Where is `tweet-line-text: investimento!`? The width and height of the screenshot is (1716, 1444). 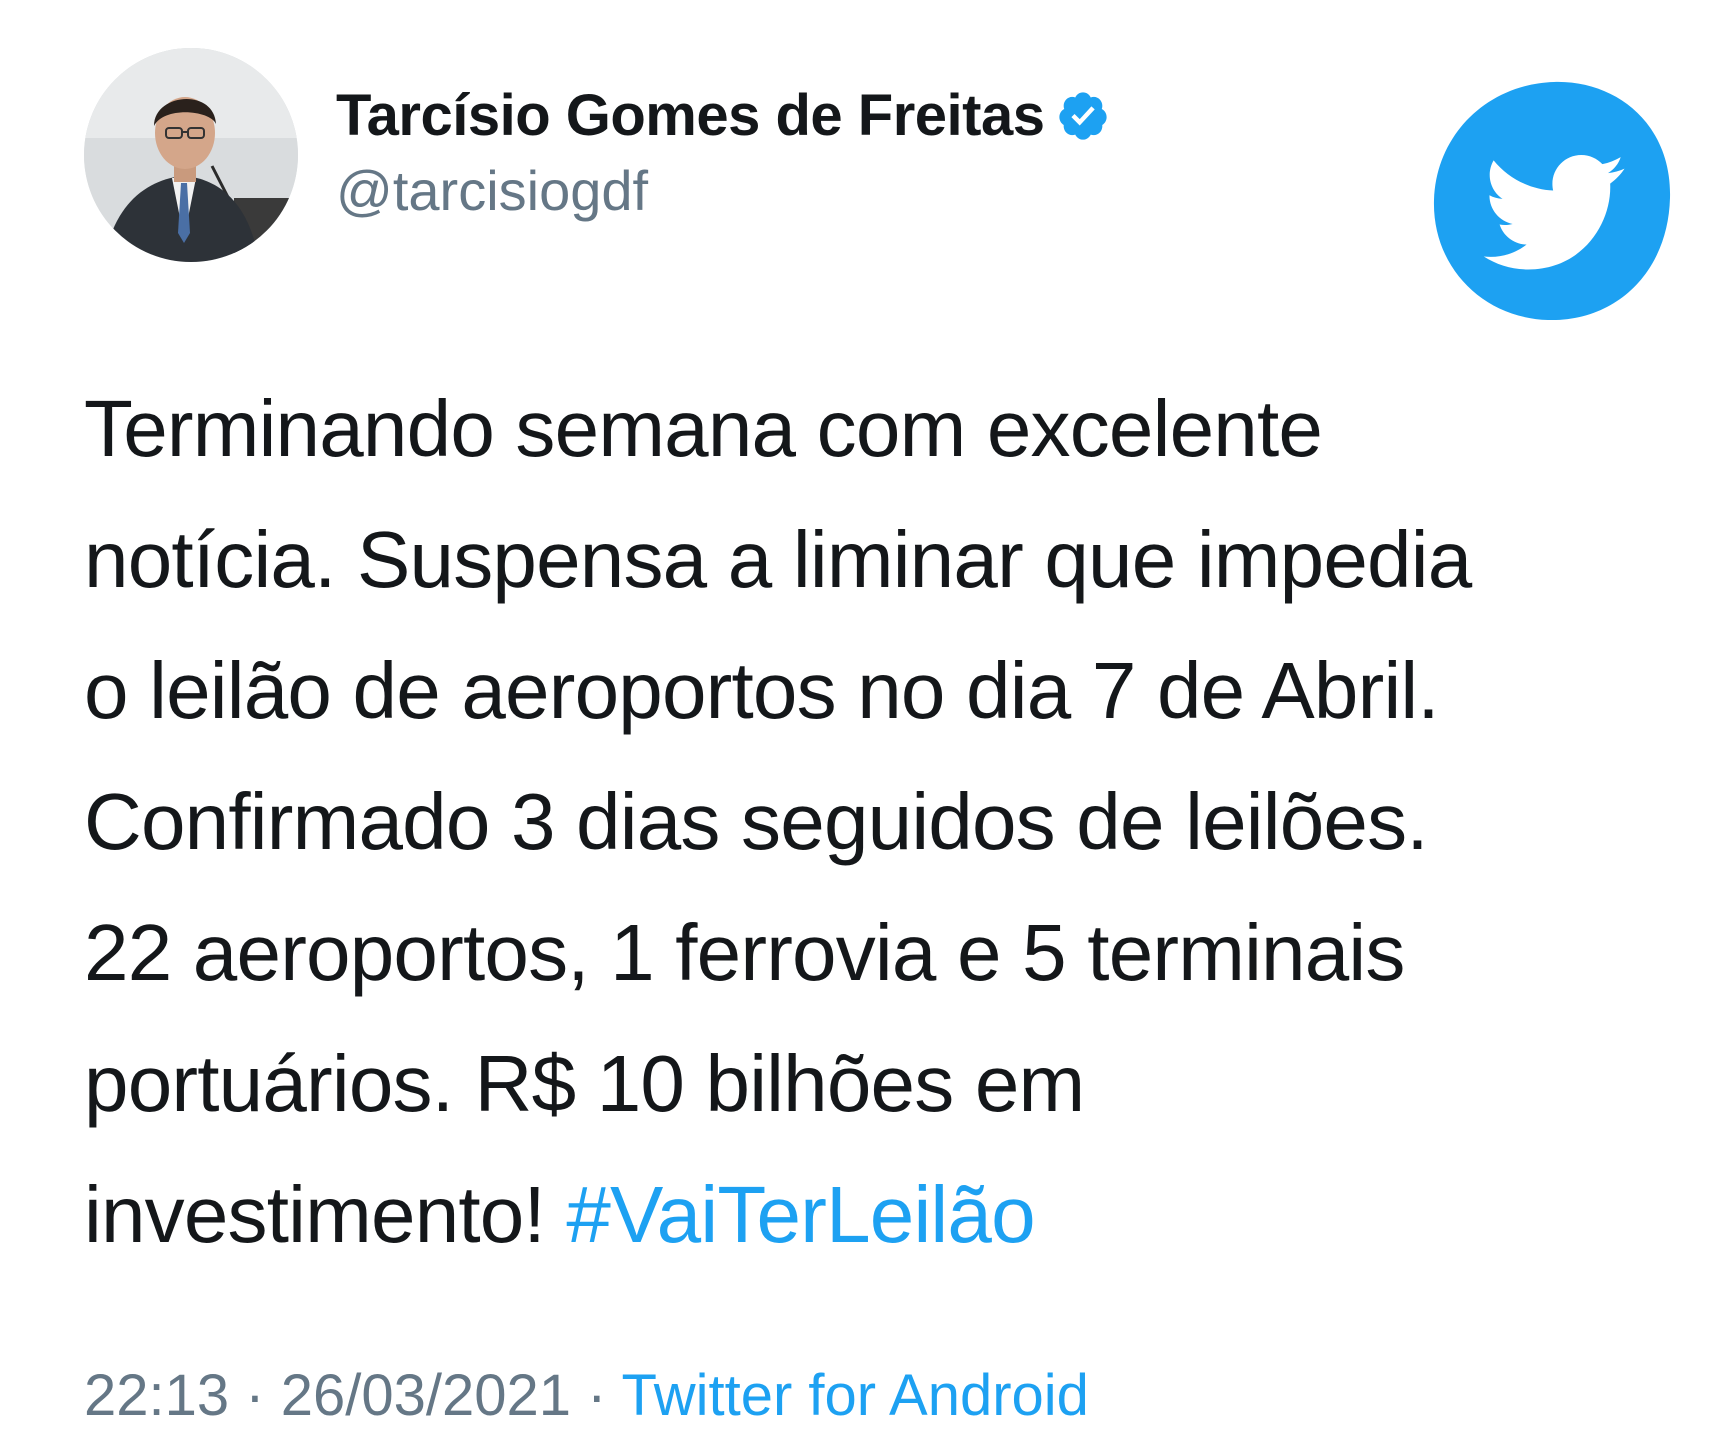 tweet-line-text: investimento! is located at coordinates (325, 1214).